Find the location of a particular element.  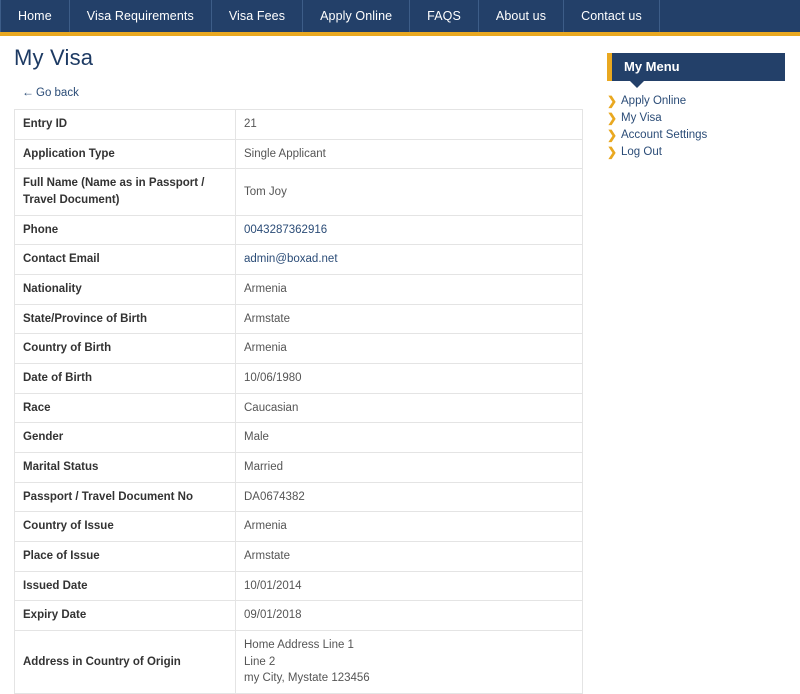

table-row: Race Caucasian is located at coordinates (298, 408).